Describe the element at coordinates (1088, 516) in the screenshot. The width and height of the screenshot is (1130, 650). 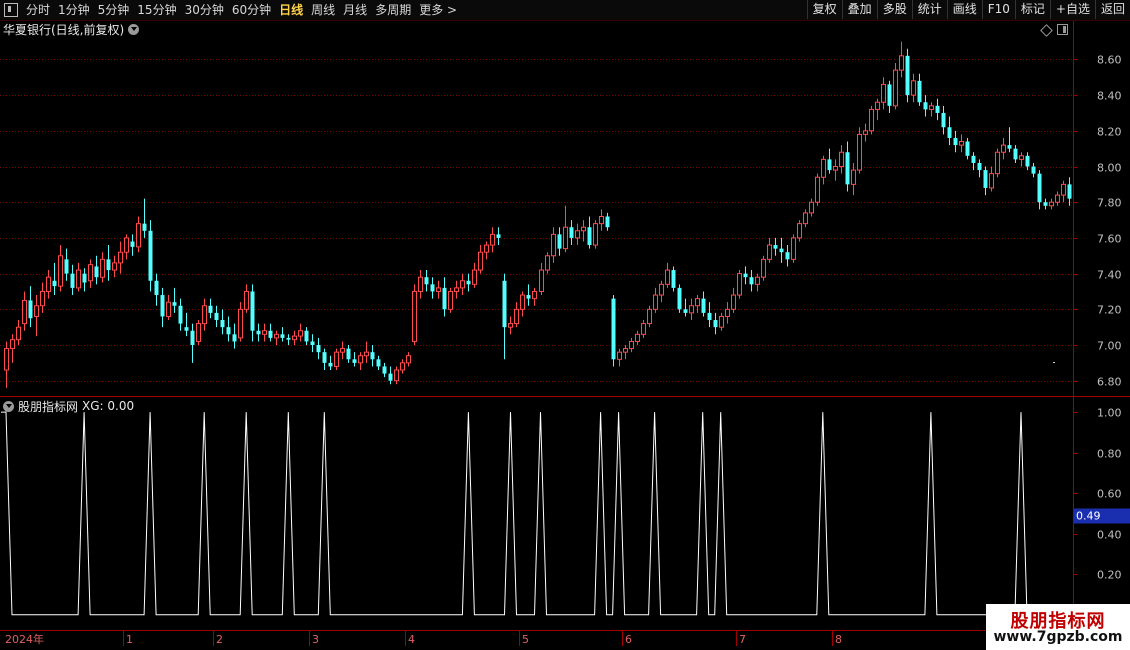
I see `indicator-value-badge-label: 0.49` at that location.